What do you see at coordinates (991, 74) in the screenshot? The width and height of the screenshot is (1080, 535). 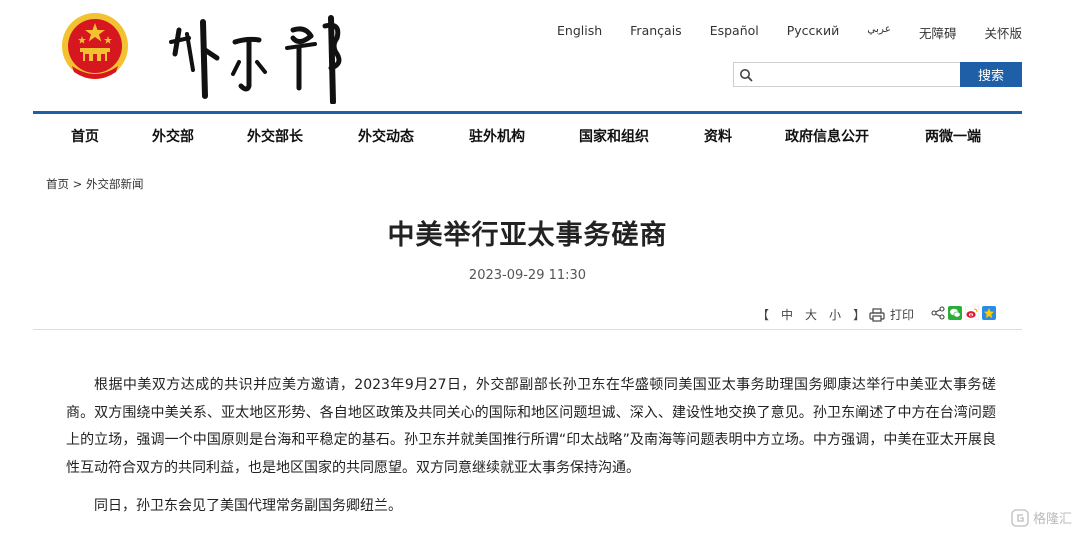 I see `search-button: 搜索` at bounding box center [991, 74].